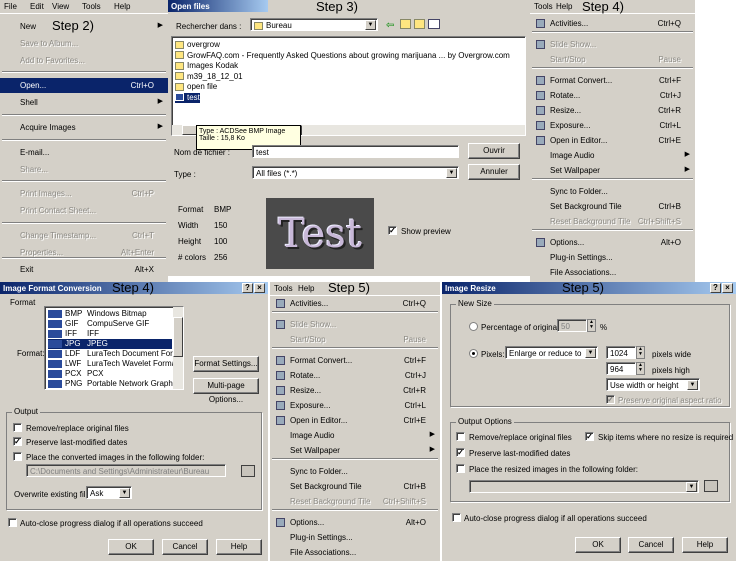 This screenshot has height=561, width=736. I want to click on height-spinner: ▲ ▼, so click(640, 368).